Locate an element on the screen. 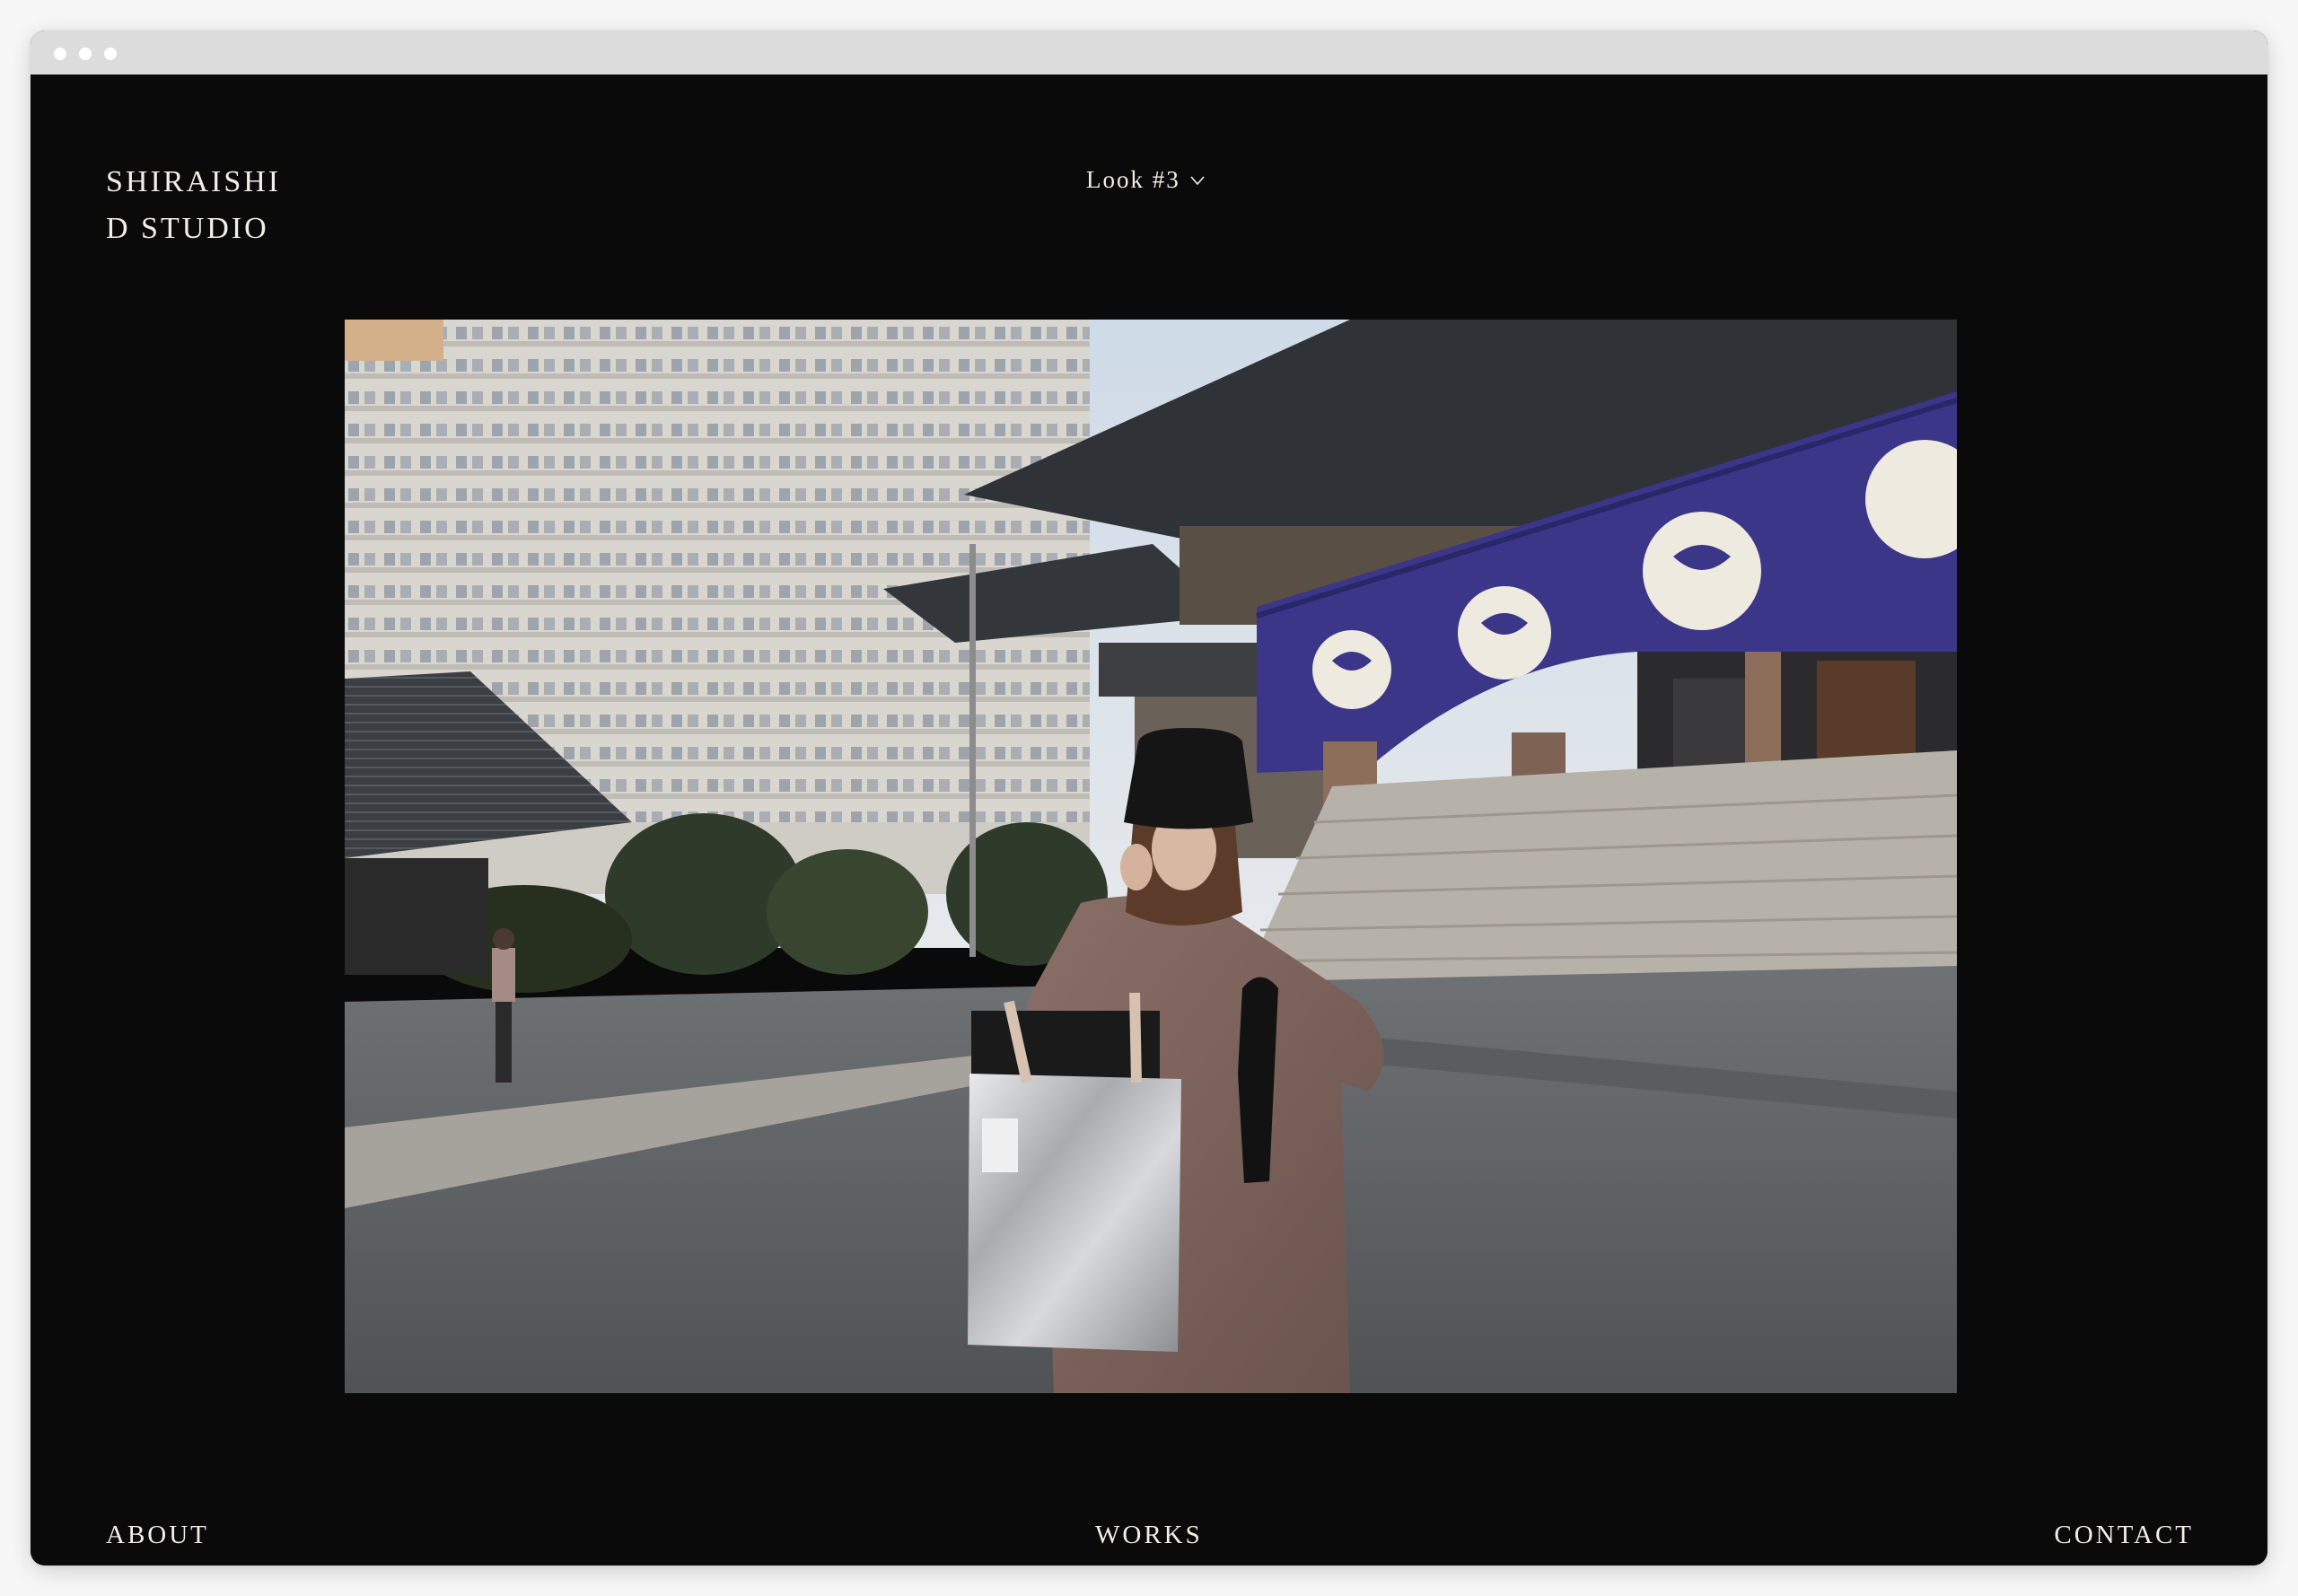 The width and height of the screenshot is (2298, 1596). site-logo: SHIRAISHI D STUDIO is located at coordinates (193, 205).